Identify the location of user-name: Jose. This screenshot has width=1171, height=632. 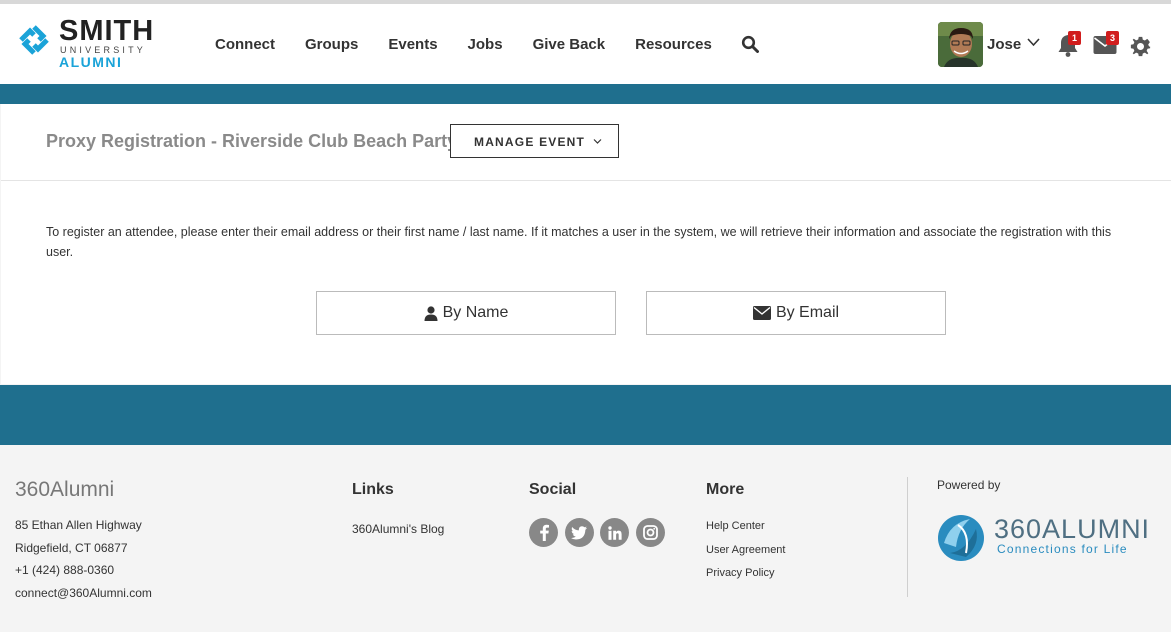
(1004, 45).